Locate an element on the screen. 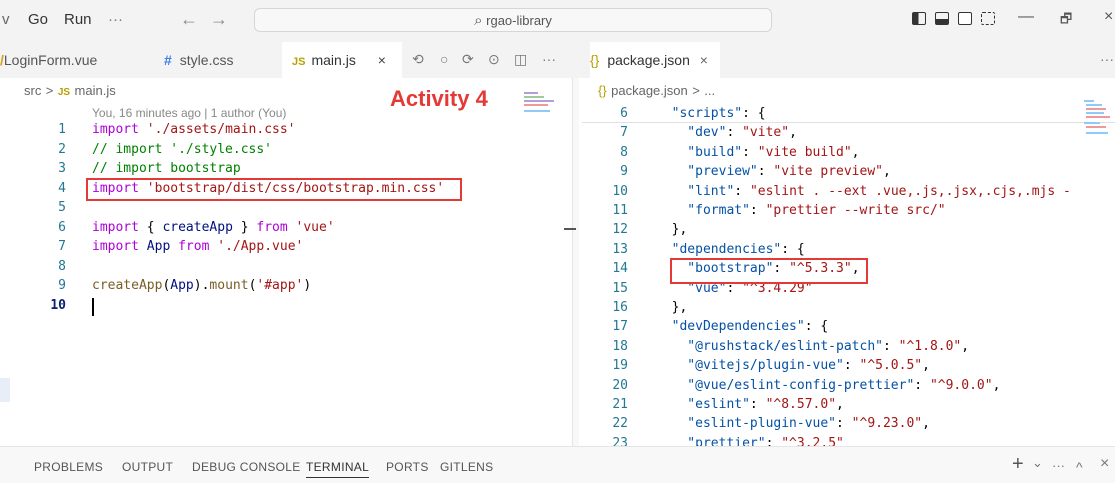 This screenshot has width=1115, height=483. code-token: : { is located at coordinates (816, 327).